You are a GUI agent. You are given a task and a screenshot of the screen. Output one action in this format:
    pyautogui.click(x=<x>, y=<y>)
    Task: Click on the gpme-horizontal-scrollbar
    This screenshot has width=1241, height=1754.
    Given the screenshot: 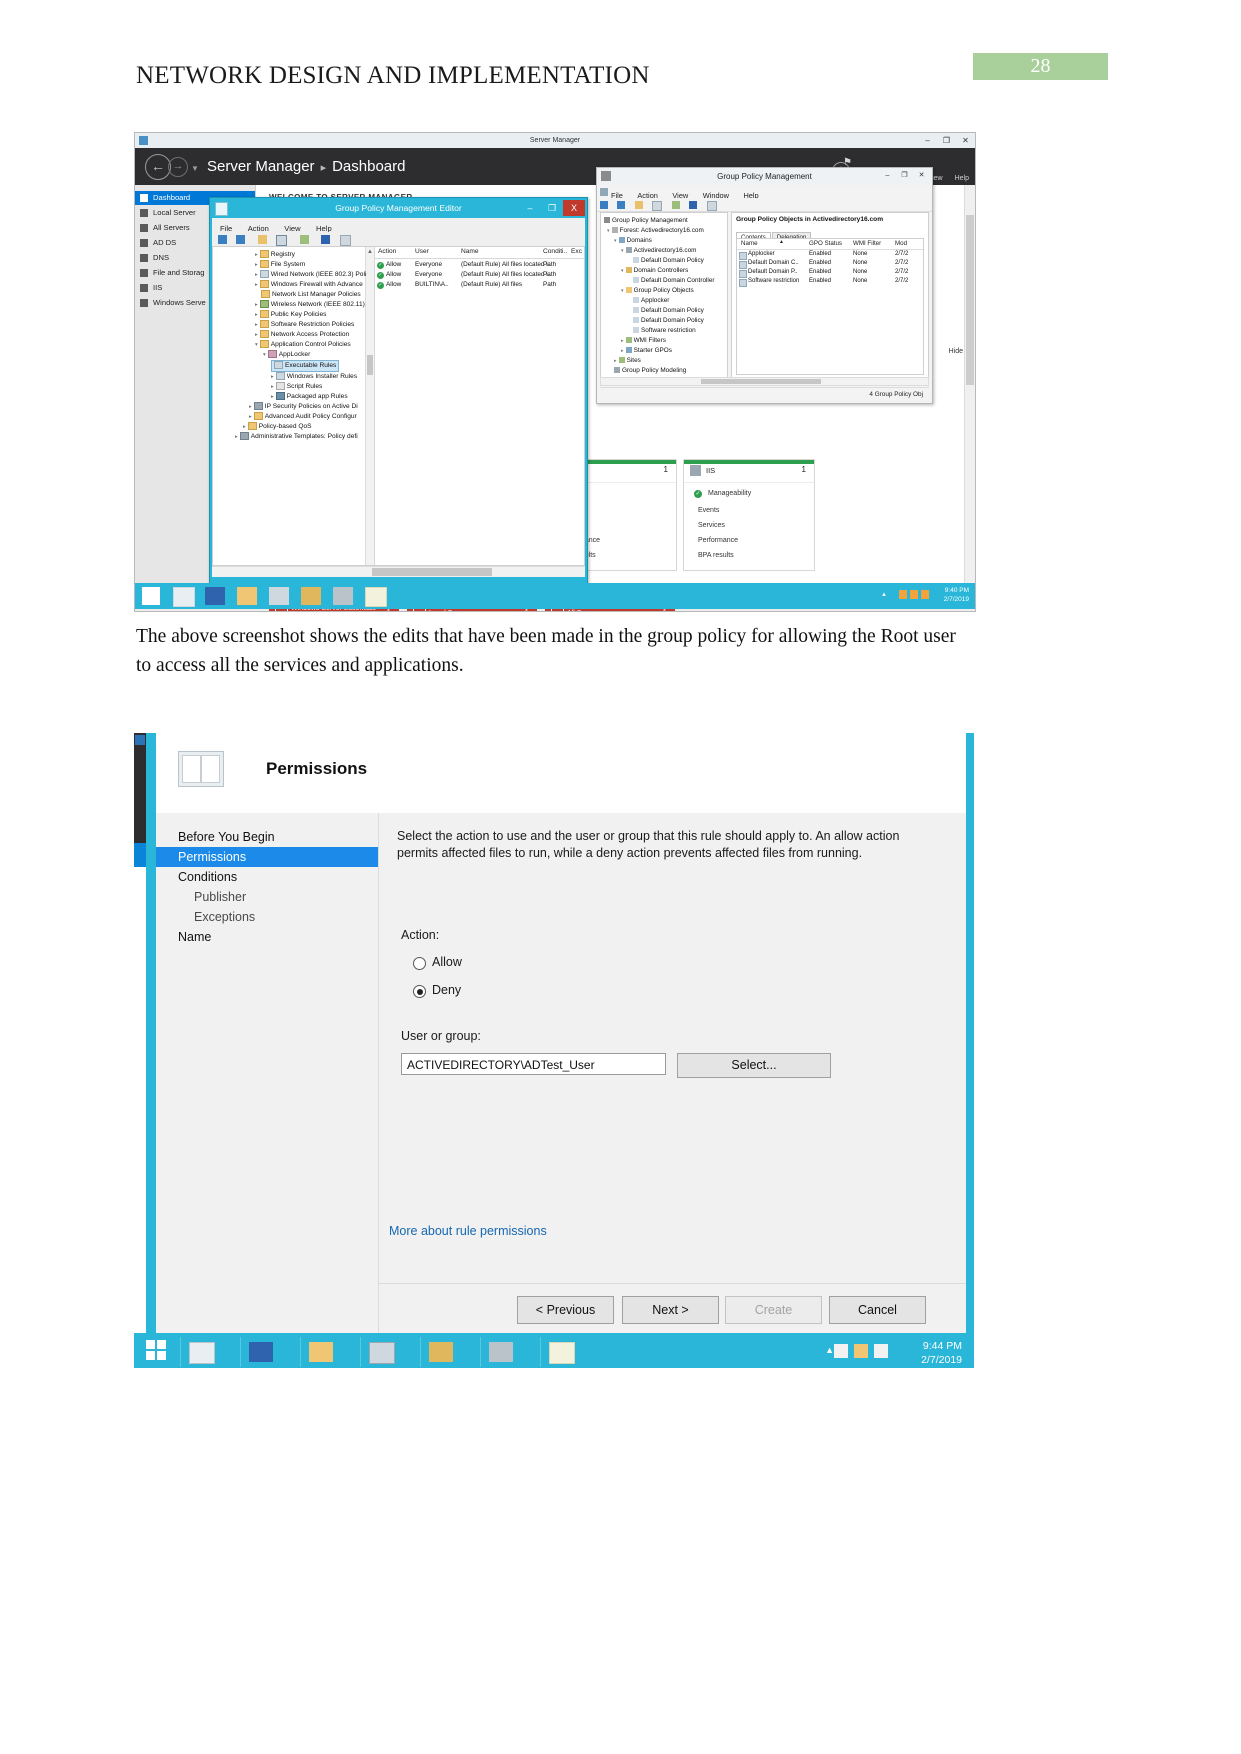 What is the action you would take?
    pyautogui.click(x=398, y=571)
    